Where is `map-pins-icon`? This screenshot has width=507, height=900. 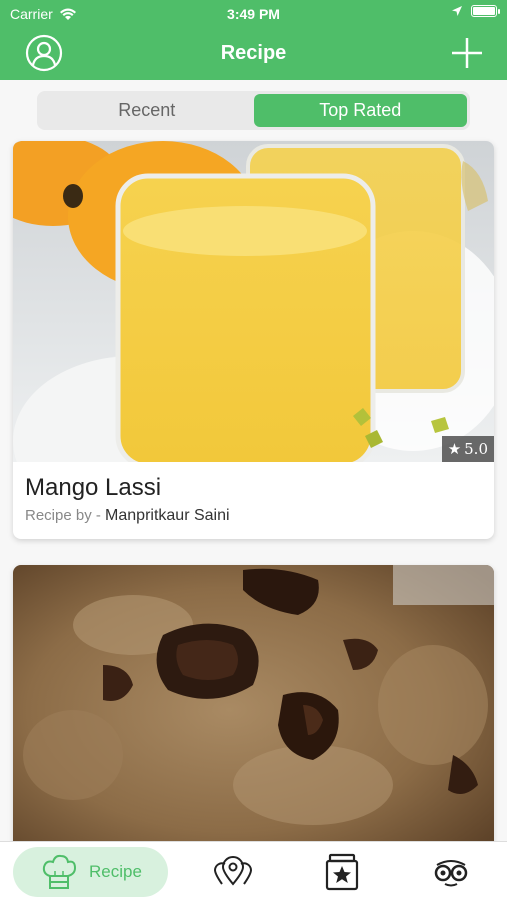 map-pins-icon is located at coordinates (233, 870).